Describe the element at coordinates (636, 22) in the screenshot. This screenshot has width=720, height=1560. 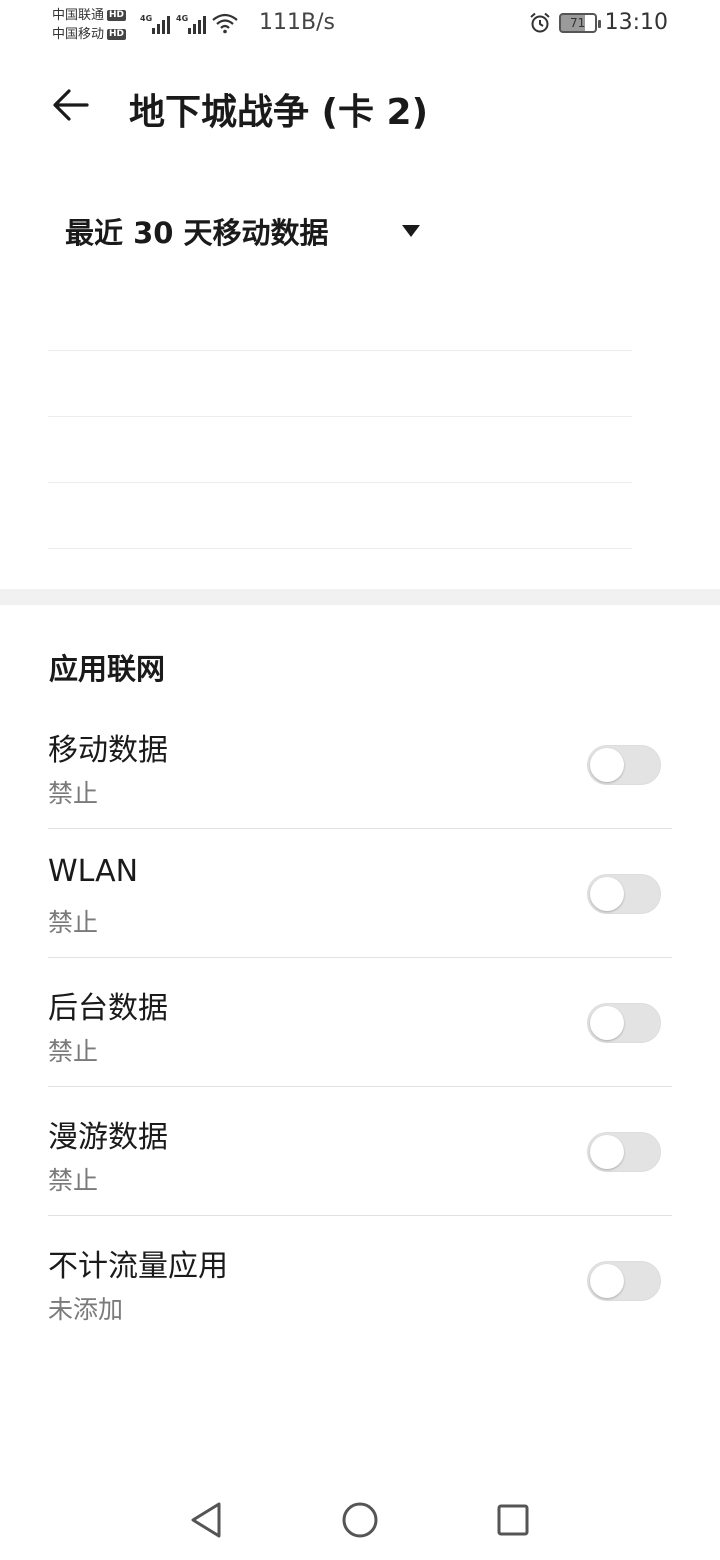
I see `clock: 13:10` at that location.